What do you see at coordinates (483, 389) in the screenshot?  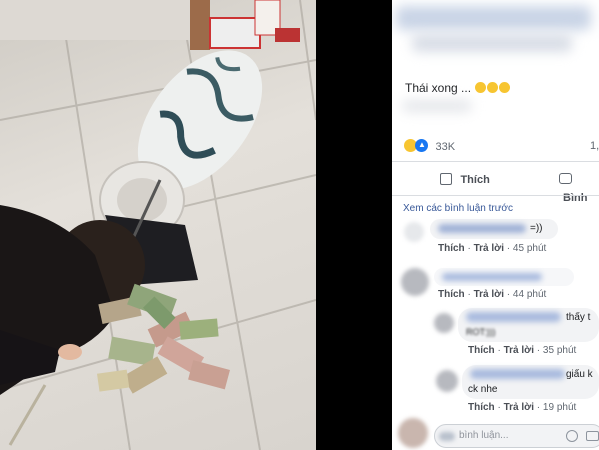 I see `comment-text: ck nhe` at bounding box center [483, 389].